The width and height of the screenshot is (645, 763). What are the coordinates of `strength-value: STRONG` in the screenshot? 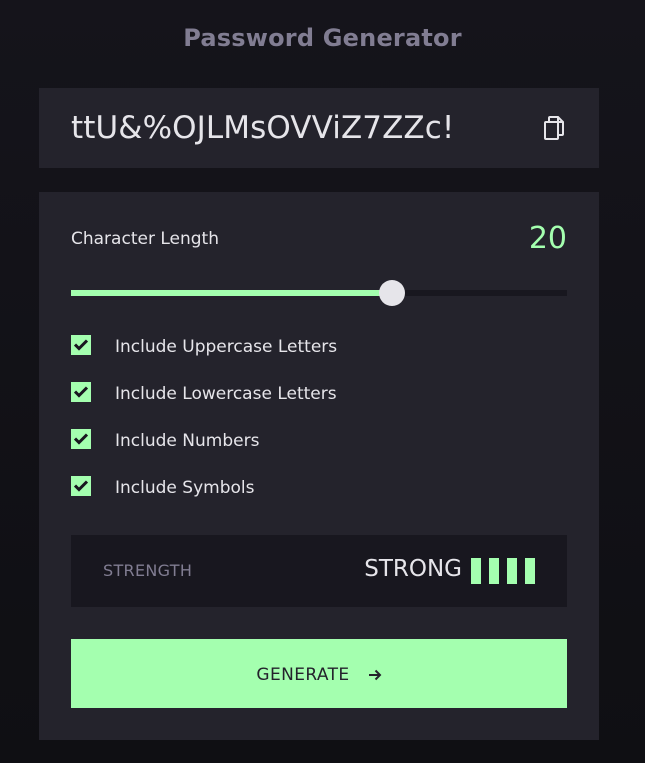 It's located at (413, 569).